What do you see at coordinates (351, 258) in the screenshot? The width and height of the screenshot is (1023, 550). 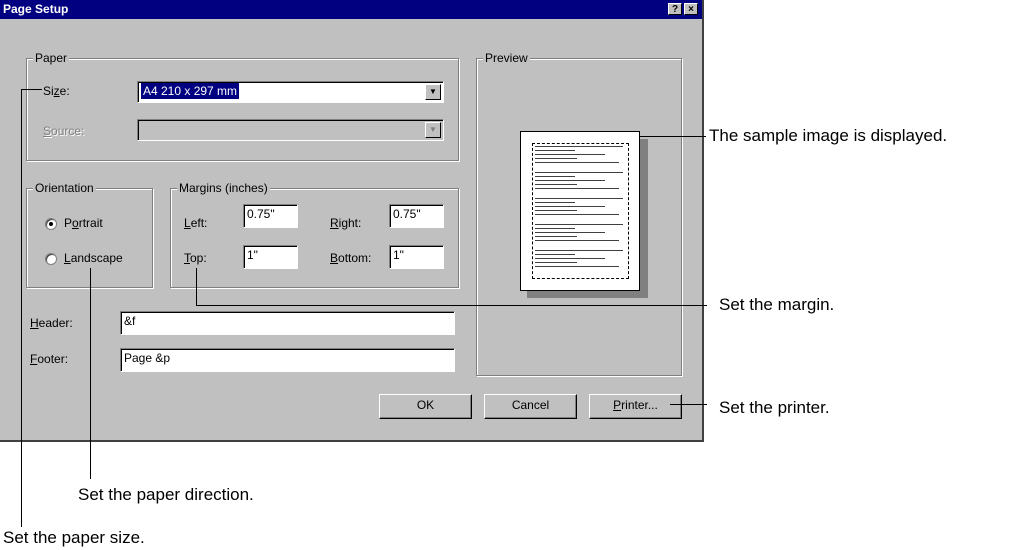 I see `bottom-margin-label: Bottom:` at bounding box center [351, 258].